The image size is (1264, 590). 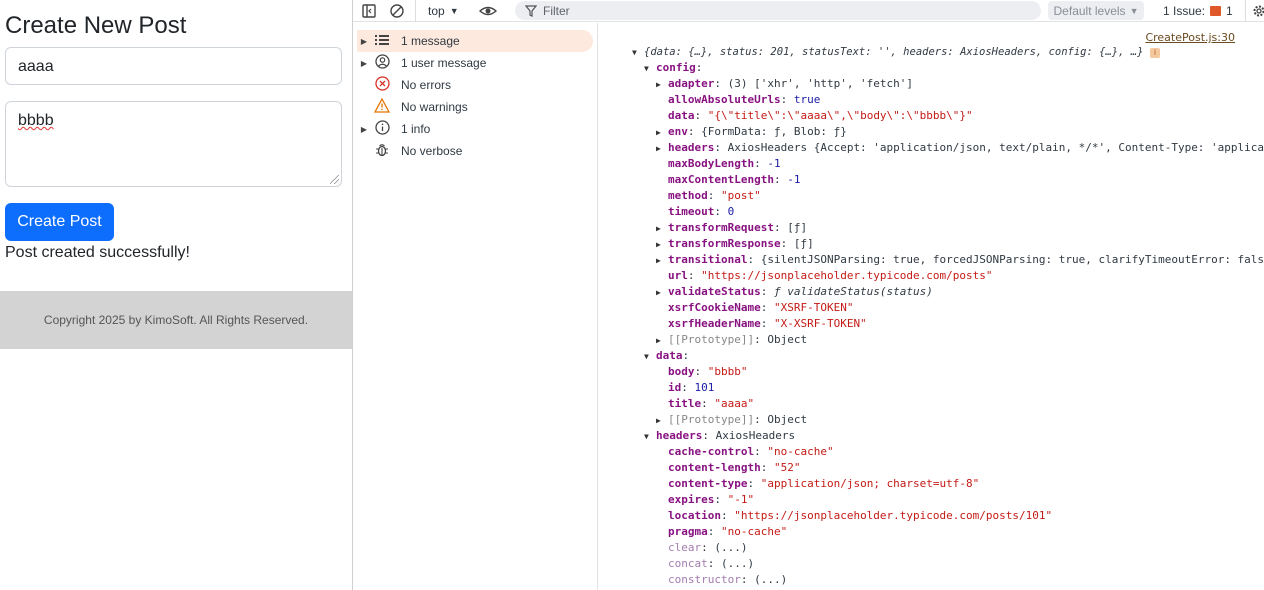 I want to click on tree-key: concat, so click(x=688, y=563).